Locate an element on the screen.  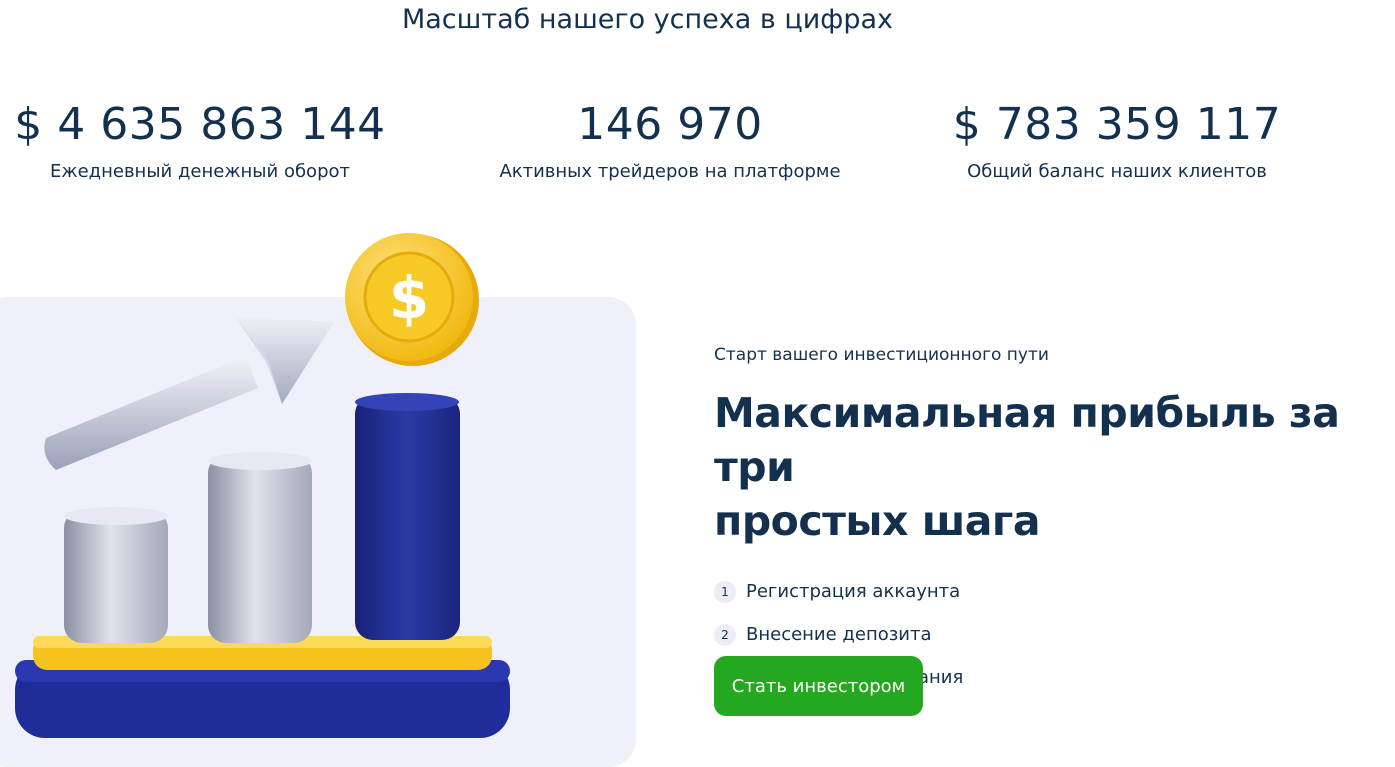
headline-line-1: Максимальная прибыль за три is located at coordinates (1027, 440).